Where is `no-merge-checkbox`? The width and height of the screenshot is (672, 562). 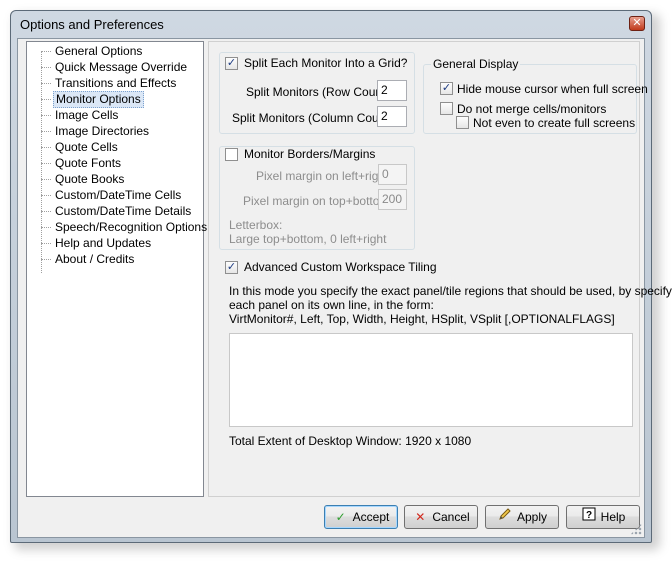
no-merge-checkbox is located at coordinates (446, 108).